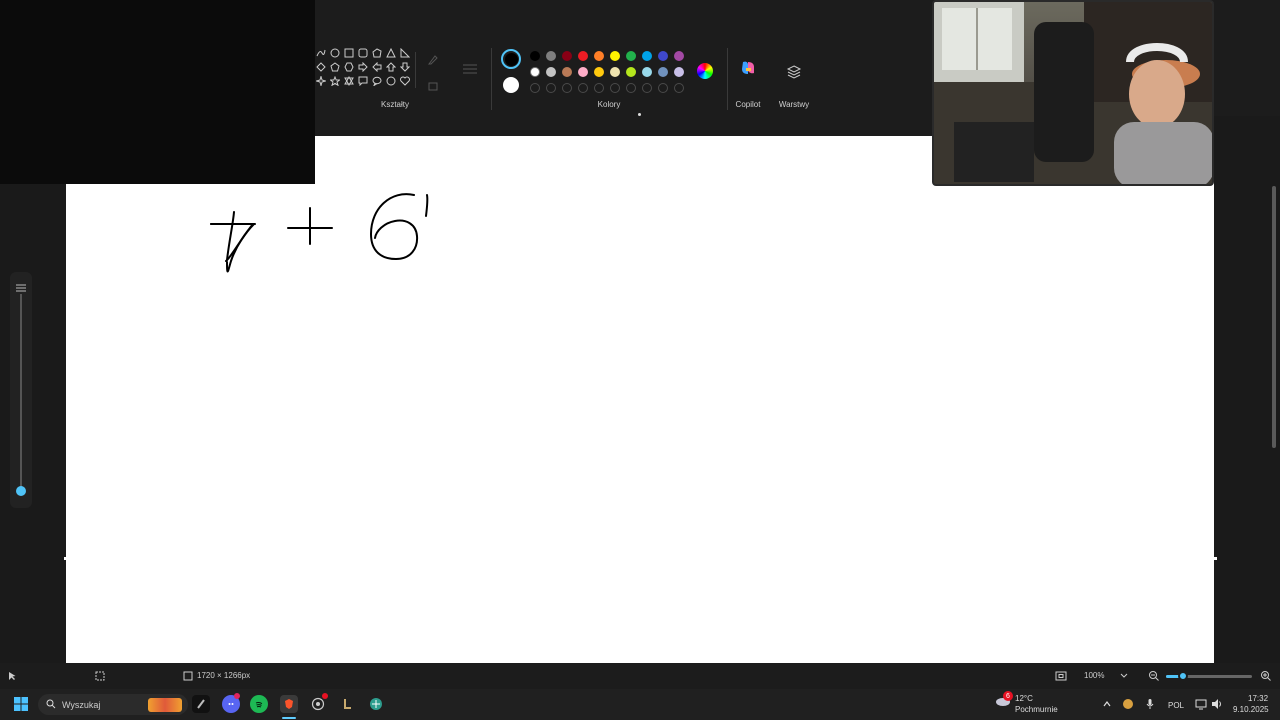 This screenshot has height=720, width=1280. What do you see at coordinates (21, 390) in the screenshot?
I see `brush-size-slider` at bounding box center [21, 390].